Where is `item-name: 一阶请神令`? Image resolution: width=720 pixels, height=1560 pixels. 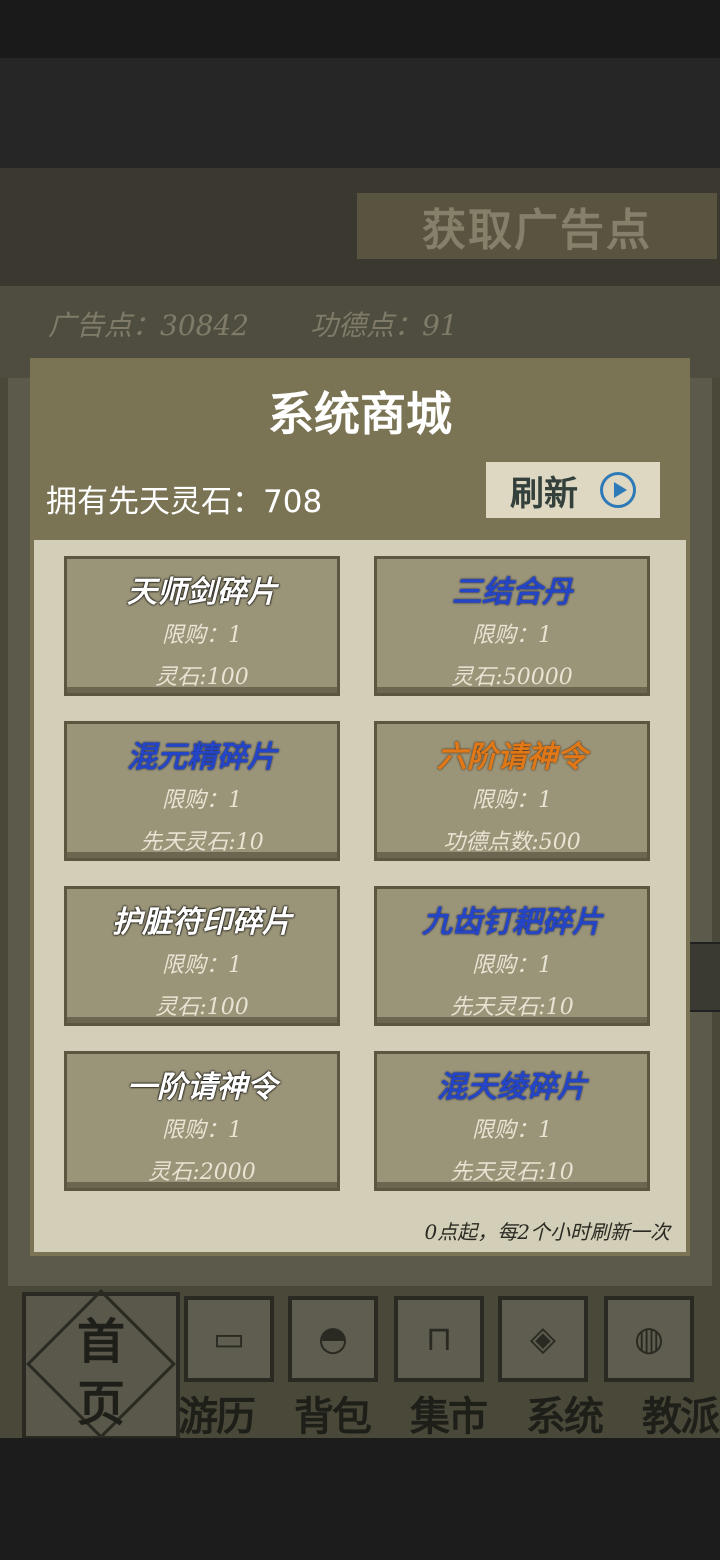 item-name: 一阶请神令 is located at coordinates (202, 1087).